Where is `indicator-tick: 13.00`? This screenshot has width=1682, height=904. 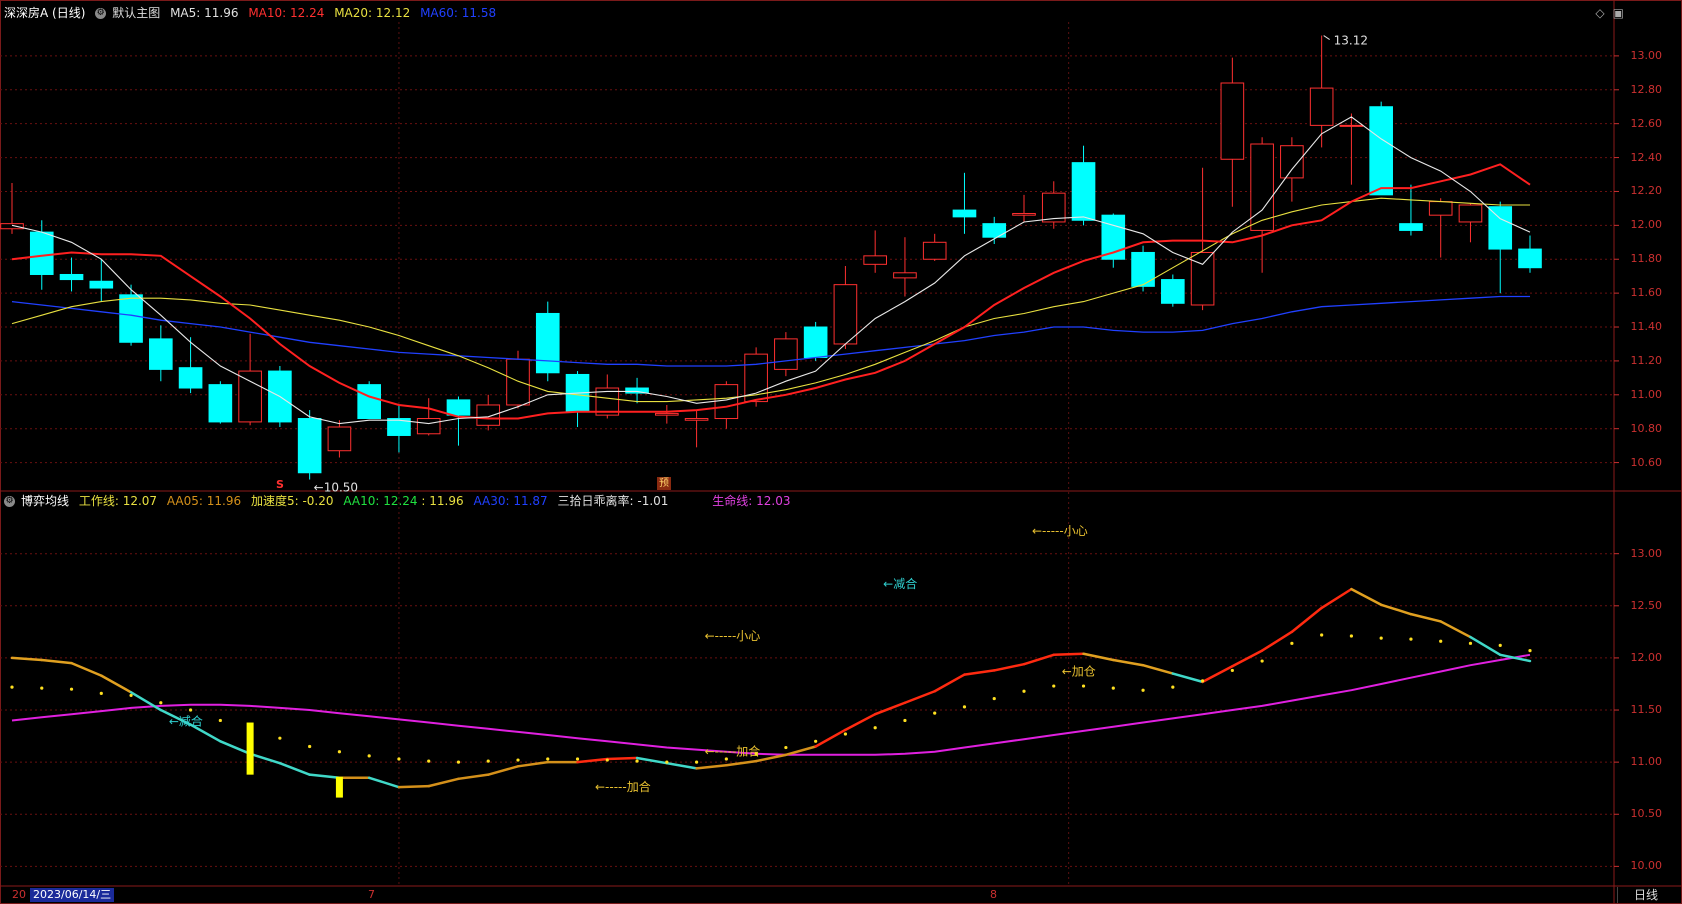 indicator-tick: 13.00 is located at coordinates (1646, 553).